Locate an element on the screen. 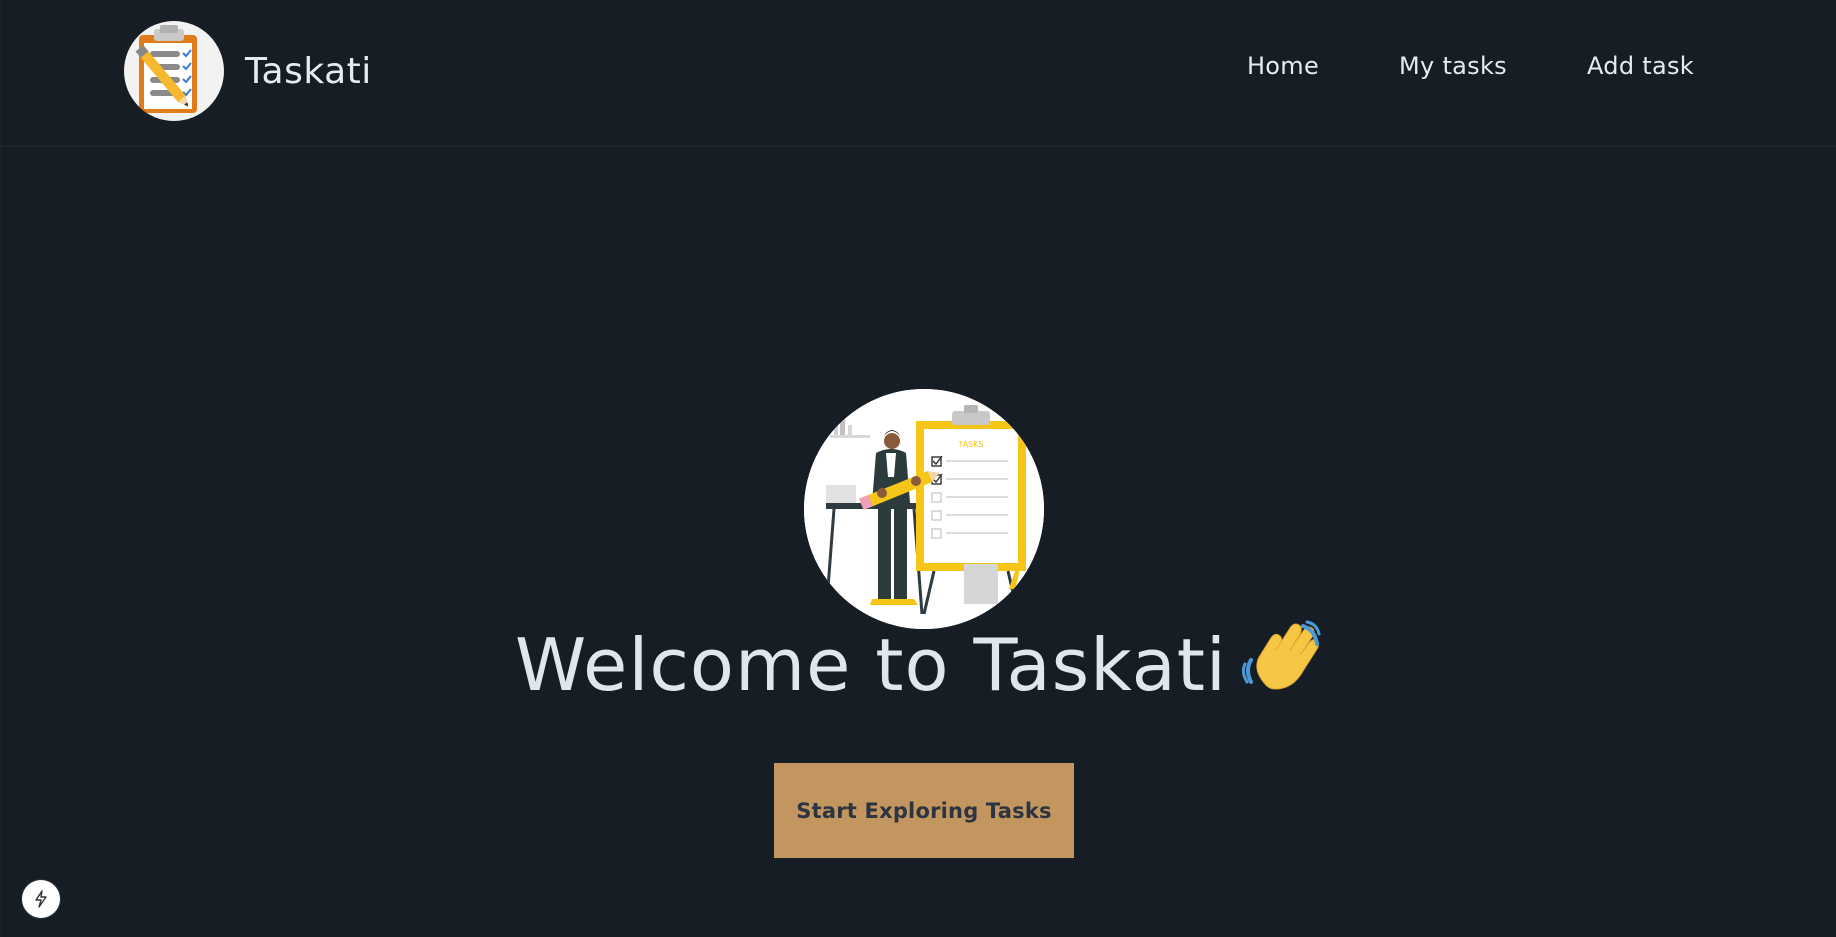 Image resolution: width=1836 pixels, height=937 pixels. hero-illustration: TASKS is located at coordinates (924, 509).